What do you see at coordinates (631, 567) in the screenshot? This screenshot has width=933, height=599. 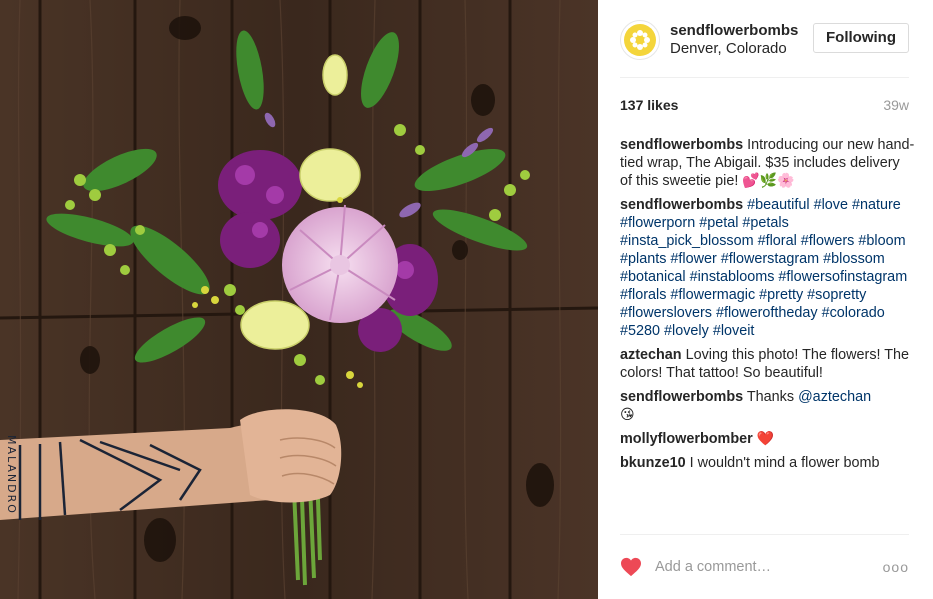 I see `heart-icon` at bounding box center [631, 567].